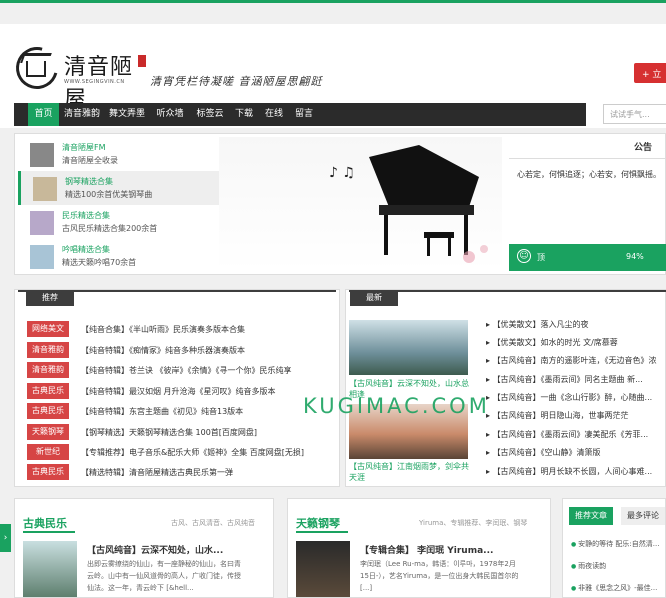  I want to click on vocal-thumb-icon, so click(42, 257).